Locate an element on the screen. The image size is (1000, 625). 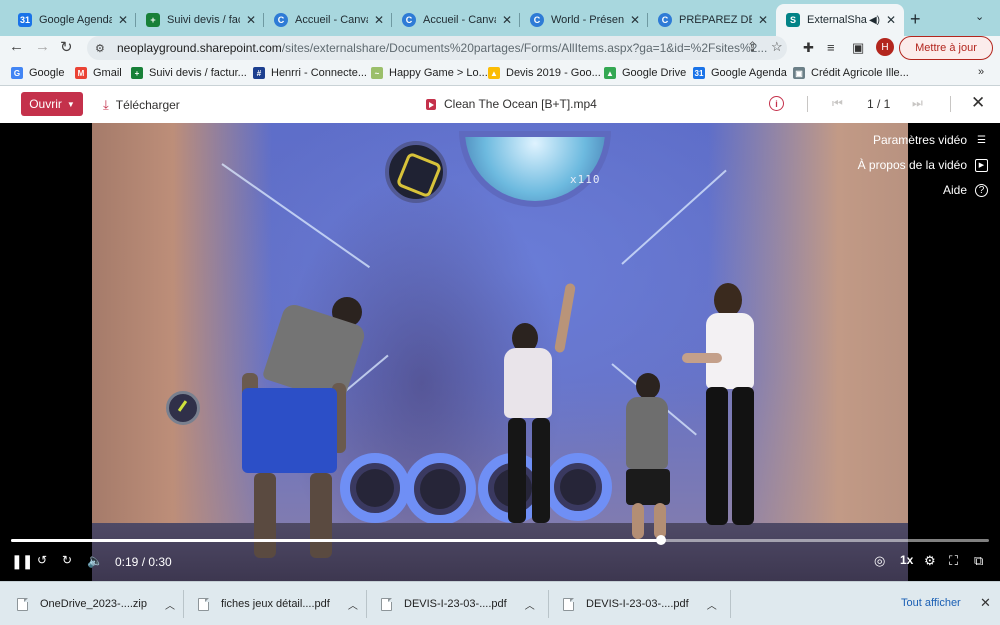
rewind-10-icon: ↺ is located at coordinates (42, 560).